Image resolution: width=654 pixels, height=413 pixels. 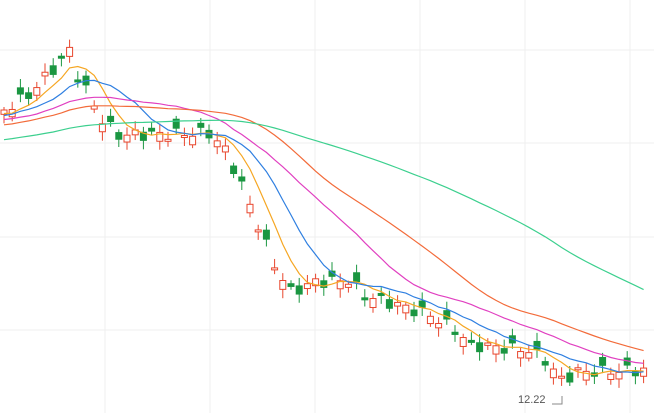 What do you see at coordinates (557, 400) in the screenshot?
I see `leader-line` at bounding box center [557, 400].